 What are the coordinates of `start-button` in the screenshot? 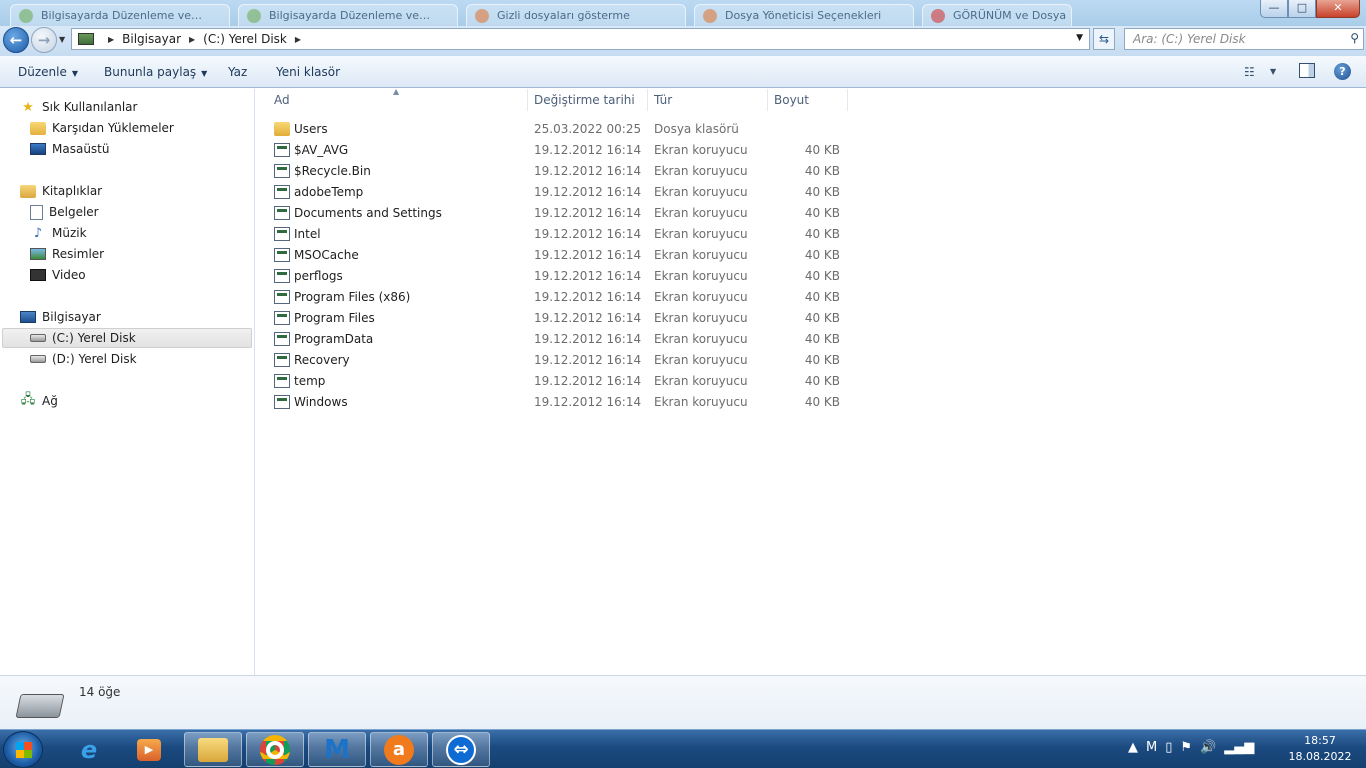 It's located at (23, 749).